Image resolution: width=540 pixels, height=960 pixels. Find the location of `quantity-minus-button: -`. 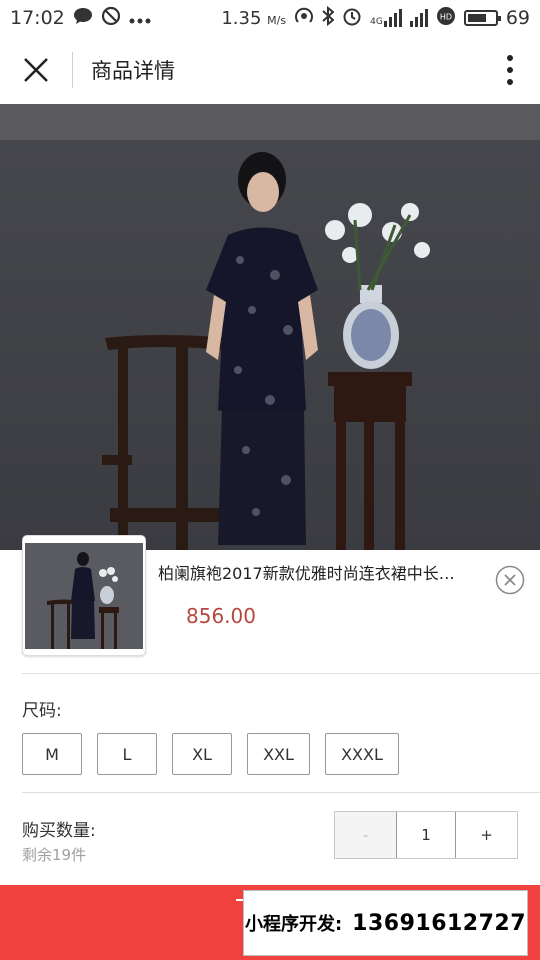

quantity-minus-button: - is located at coordinates (365, 835).